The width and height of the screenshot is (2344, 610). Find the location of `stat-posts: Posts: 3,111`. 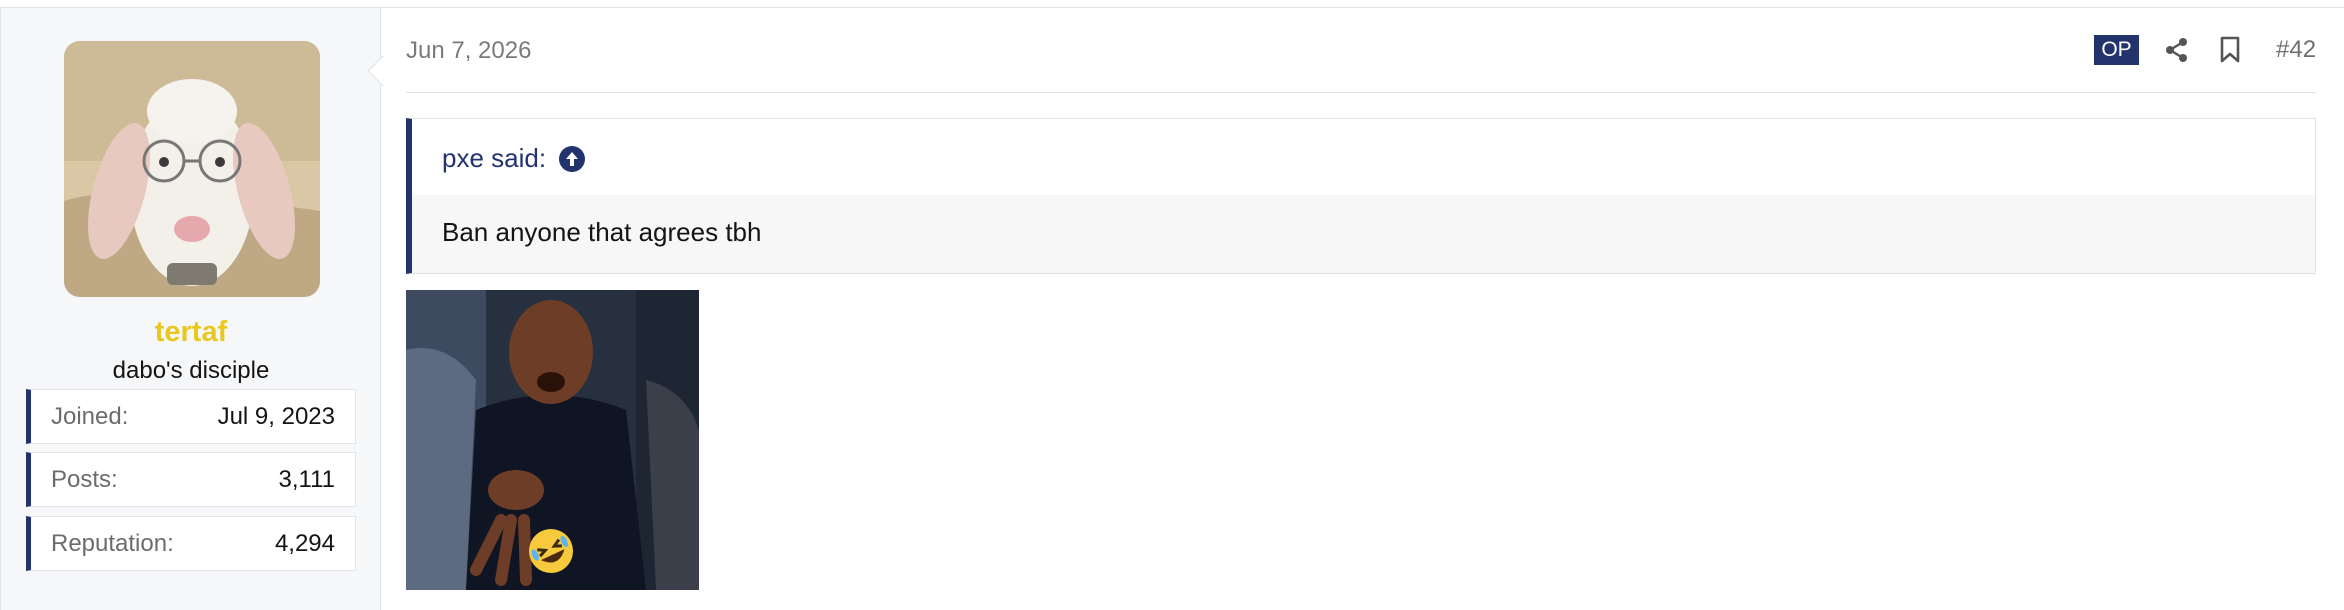

stat-posts: Posts: 3,111 is located at coordinates (191, 479).